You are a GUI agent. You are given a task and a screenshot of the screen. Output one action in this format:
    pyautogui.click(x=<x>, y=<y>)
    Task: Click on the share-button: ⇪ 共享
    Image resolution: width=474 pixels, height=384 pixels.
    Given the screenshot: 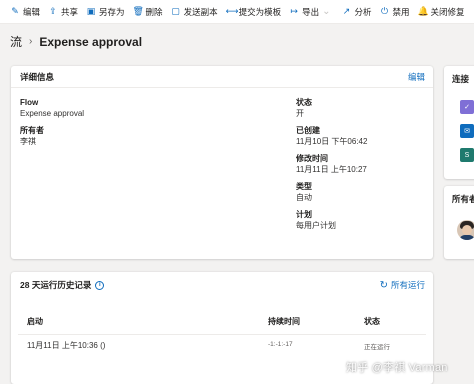 What is the action you would take?
    pyautogui.click(x=63, y=11)
    